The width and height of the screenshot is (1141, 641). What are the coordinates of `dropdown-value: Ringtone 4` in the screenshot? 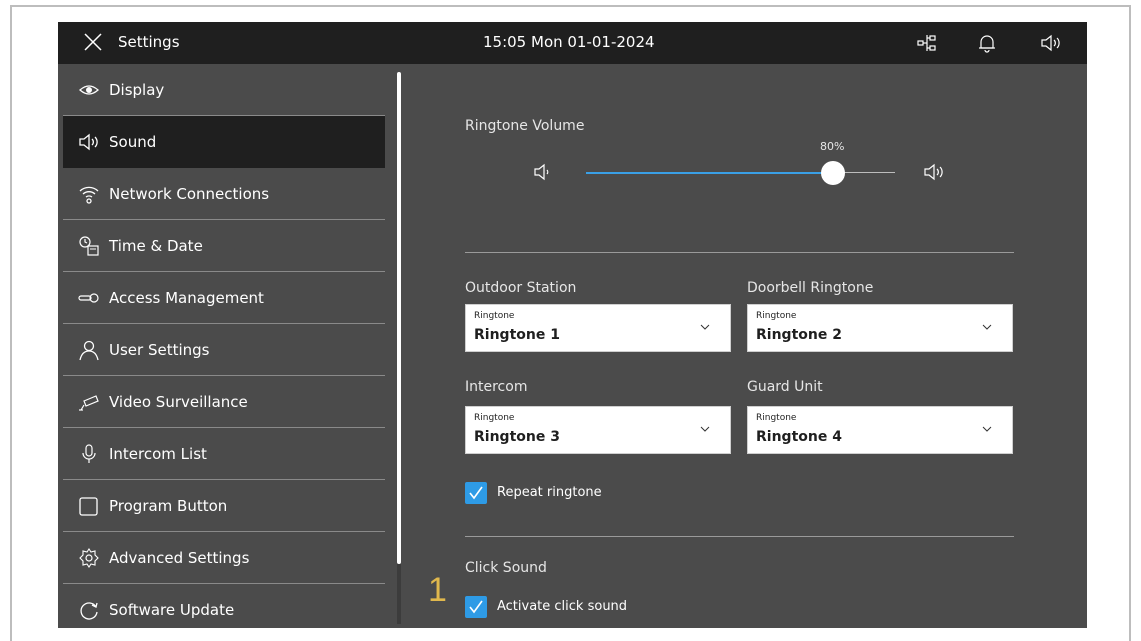 It's located at (799, 437).